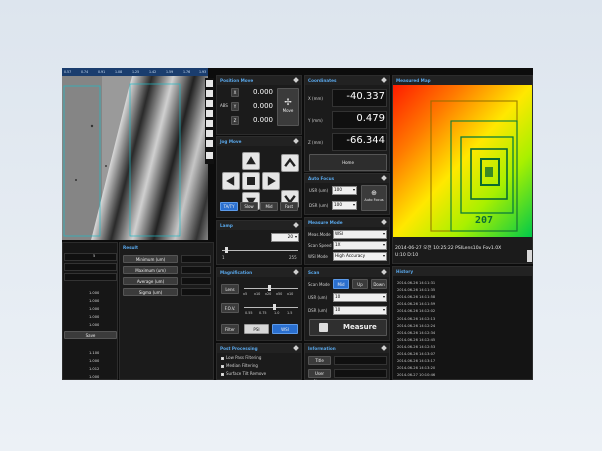  I want to click on scan-speed-select: 1X, so click(360, 245).